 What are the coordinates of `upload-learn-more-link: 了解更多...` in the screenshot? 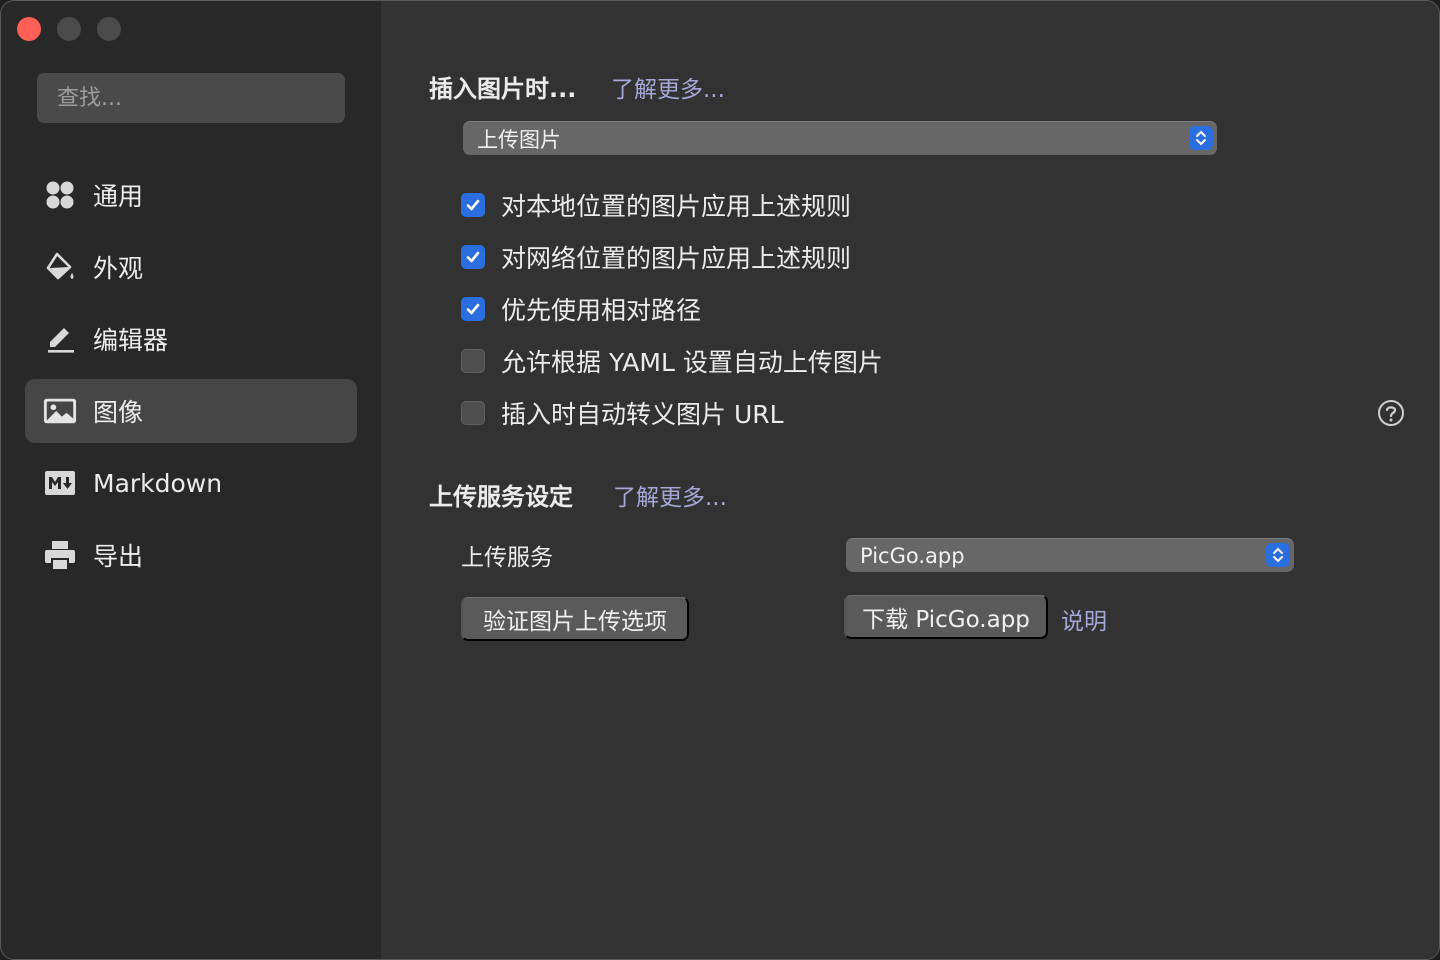 It's located at (670, 495).